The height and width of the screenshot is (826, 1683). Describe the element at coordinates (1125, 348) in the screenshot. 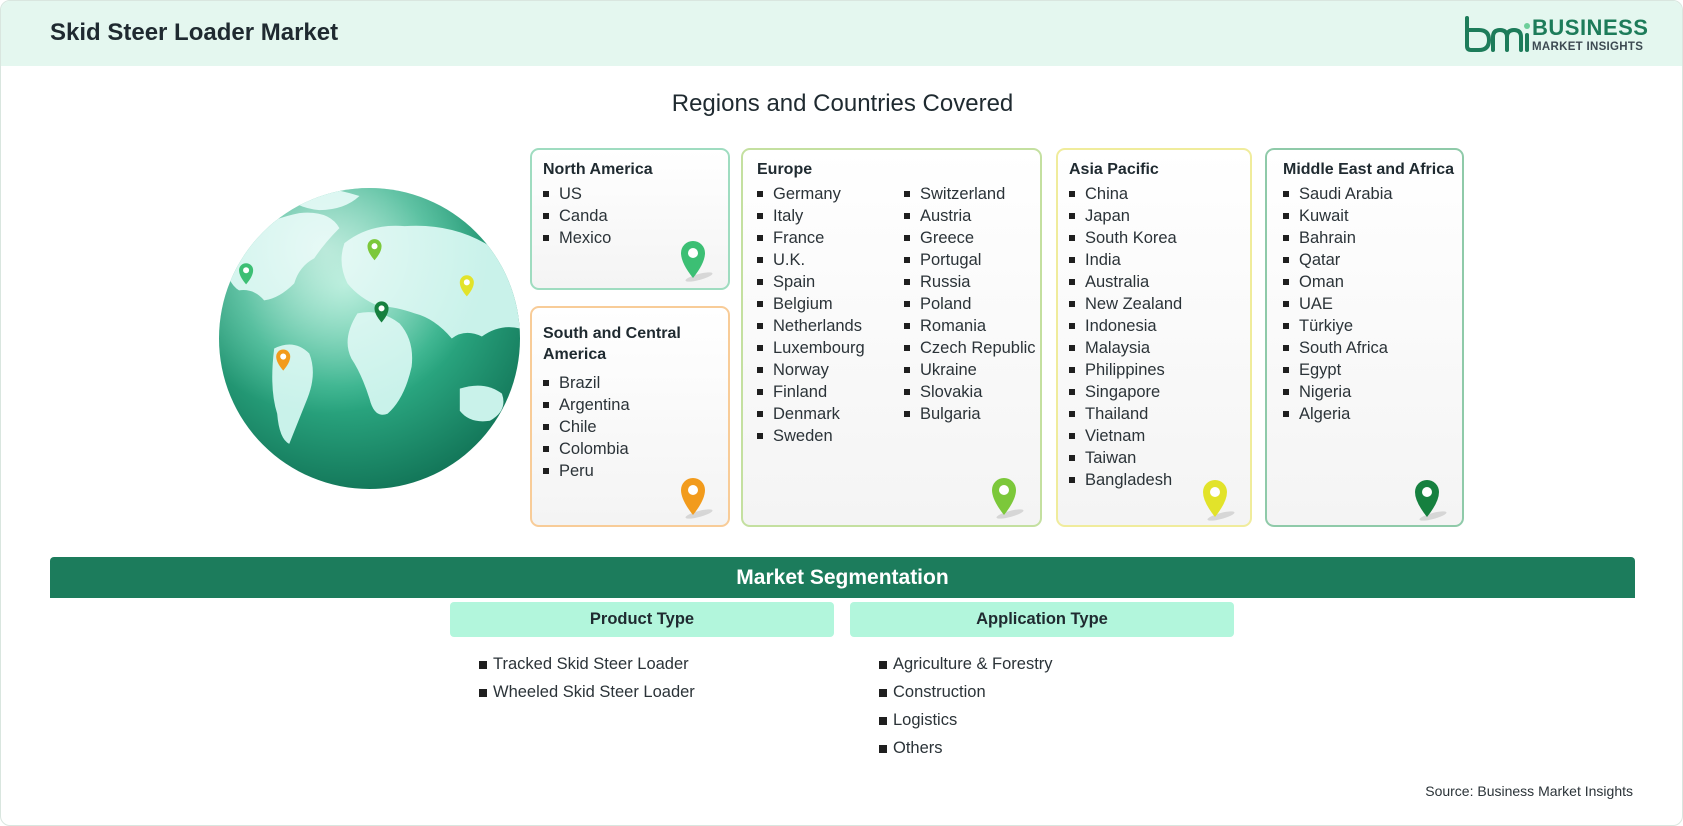

I see `list-item: Malaysia` at that location.